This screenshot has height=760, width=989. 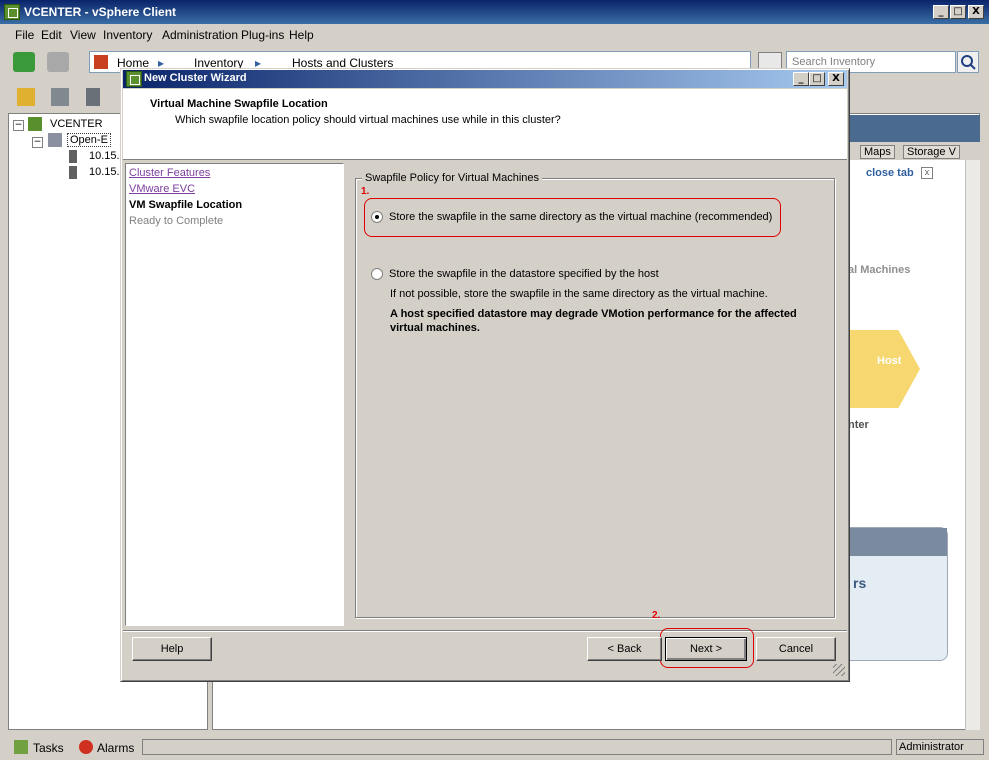 What do you see at coordinates (485, 79) in the screenshot?
I see `wizard-title-bar: New Cluster Wizard _ □ X` at bounding box center [485, 79].